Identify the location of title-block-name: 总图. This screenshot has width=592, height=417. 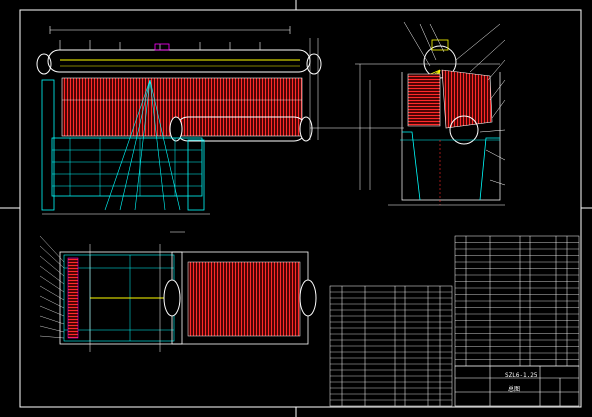
(514, 389).